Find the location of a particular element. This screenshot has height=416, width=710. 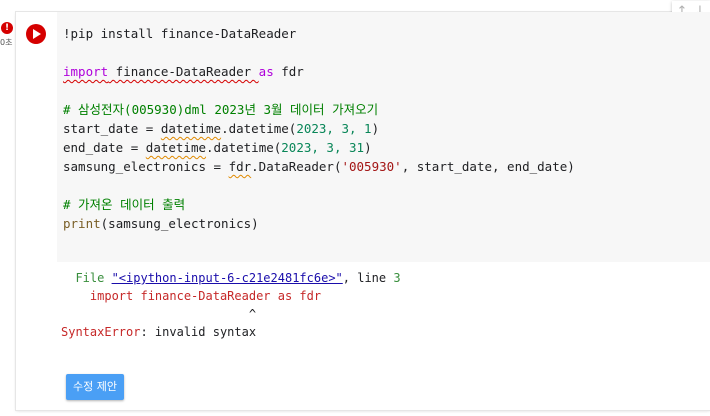

run-gutter is located at coordinates (36, 137).